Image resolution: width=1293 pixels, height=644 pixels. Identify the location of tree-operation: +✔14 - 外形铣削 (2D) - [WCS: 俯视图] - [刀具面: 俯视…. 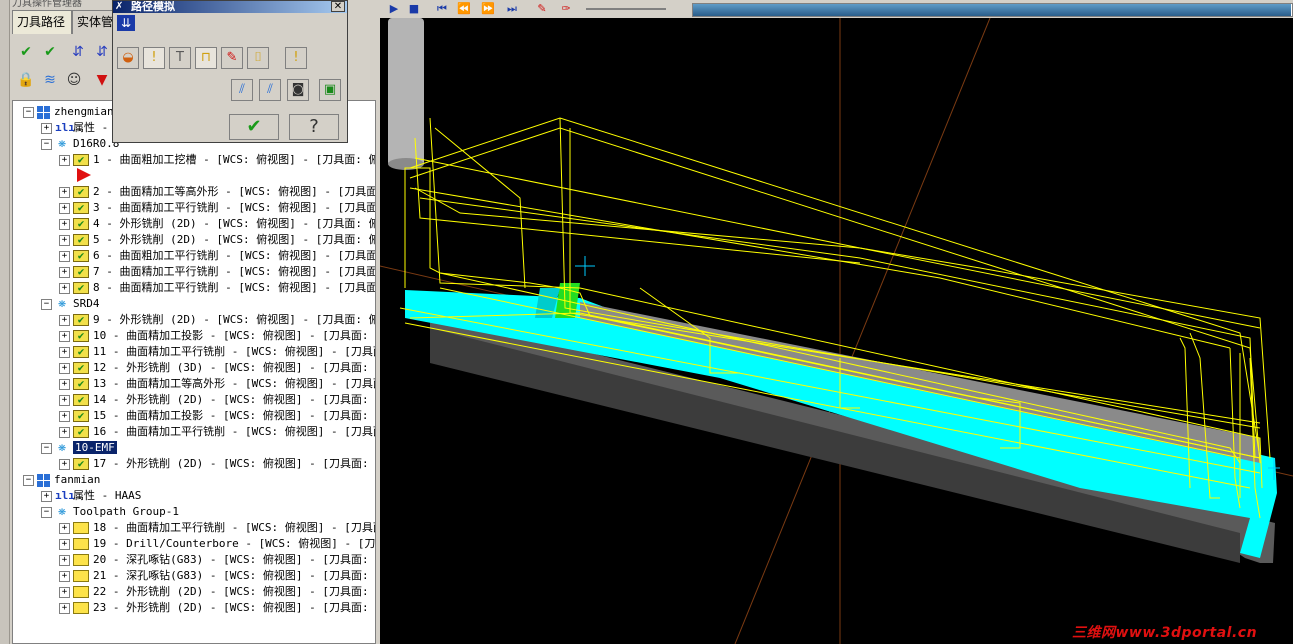
(217, 400).